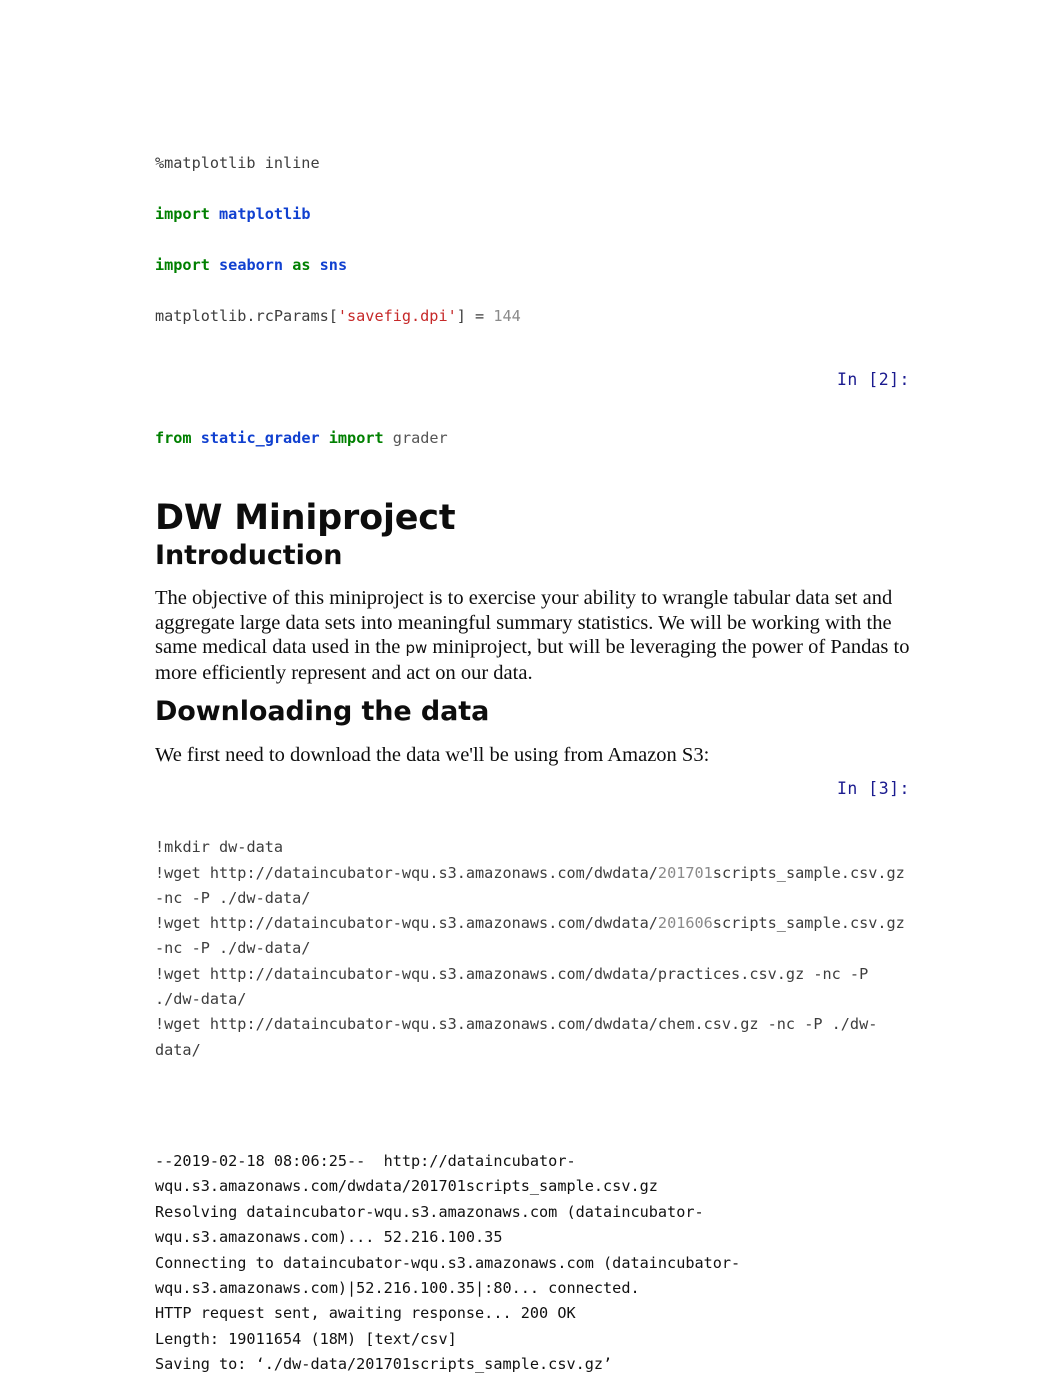  What do you see at coordinates (182, 213) in the screenshot?
I see `keyword-import-1: import` at bounding box center [182, 213].